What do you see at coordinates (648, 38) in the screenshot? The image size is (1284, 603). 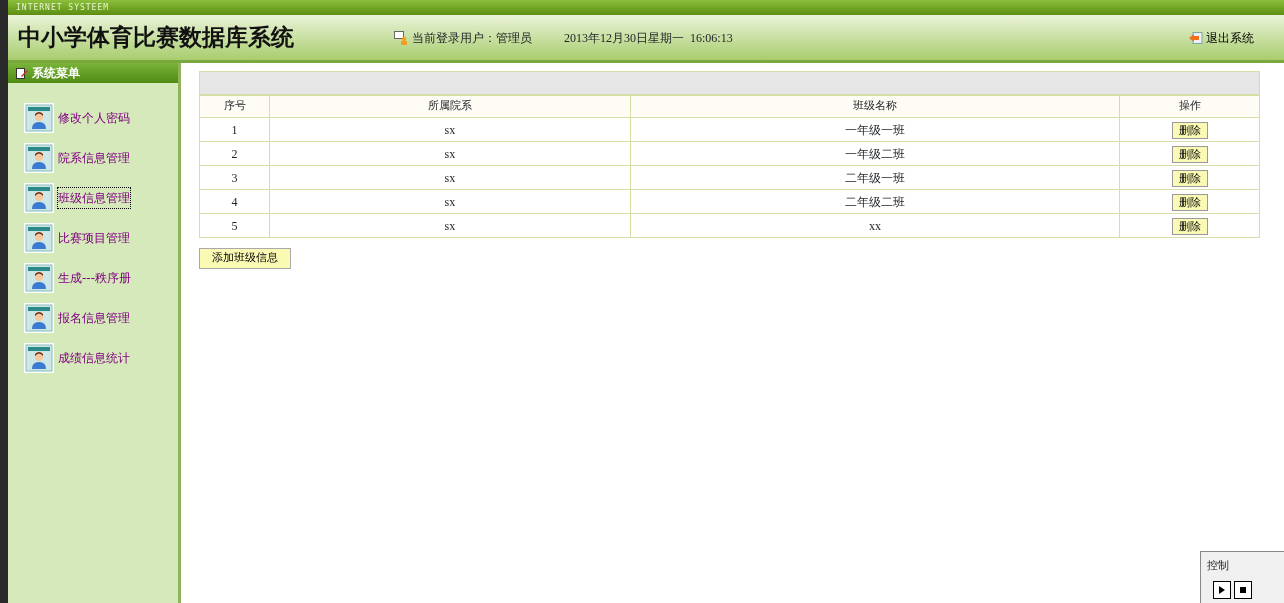 I see `date-time: 2013年12月30日星期一 16:06:13` at bounding box center [648, 38].